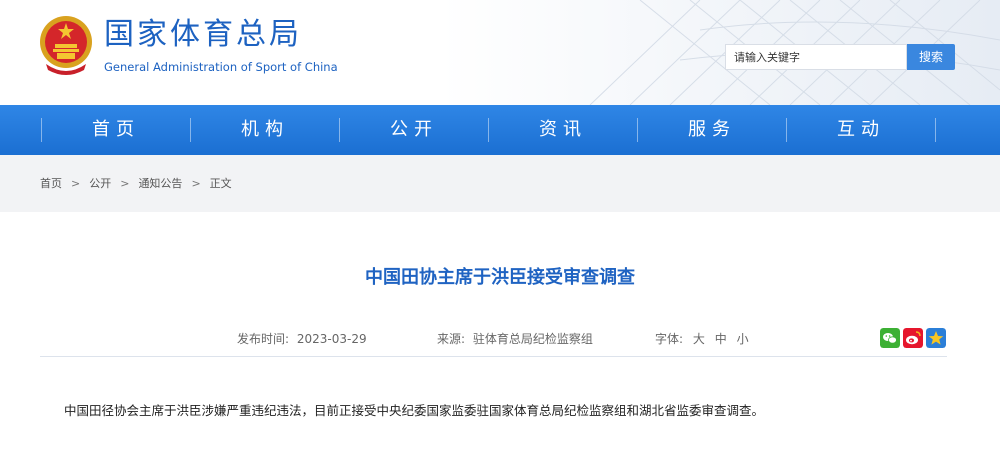 The width and height of the screenshot is (1000, 467). I want to click on article-title: 中国田协主席于洪臣接受审查调查, so click(500, 277).